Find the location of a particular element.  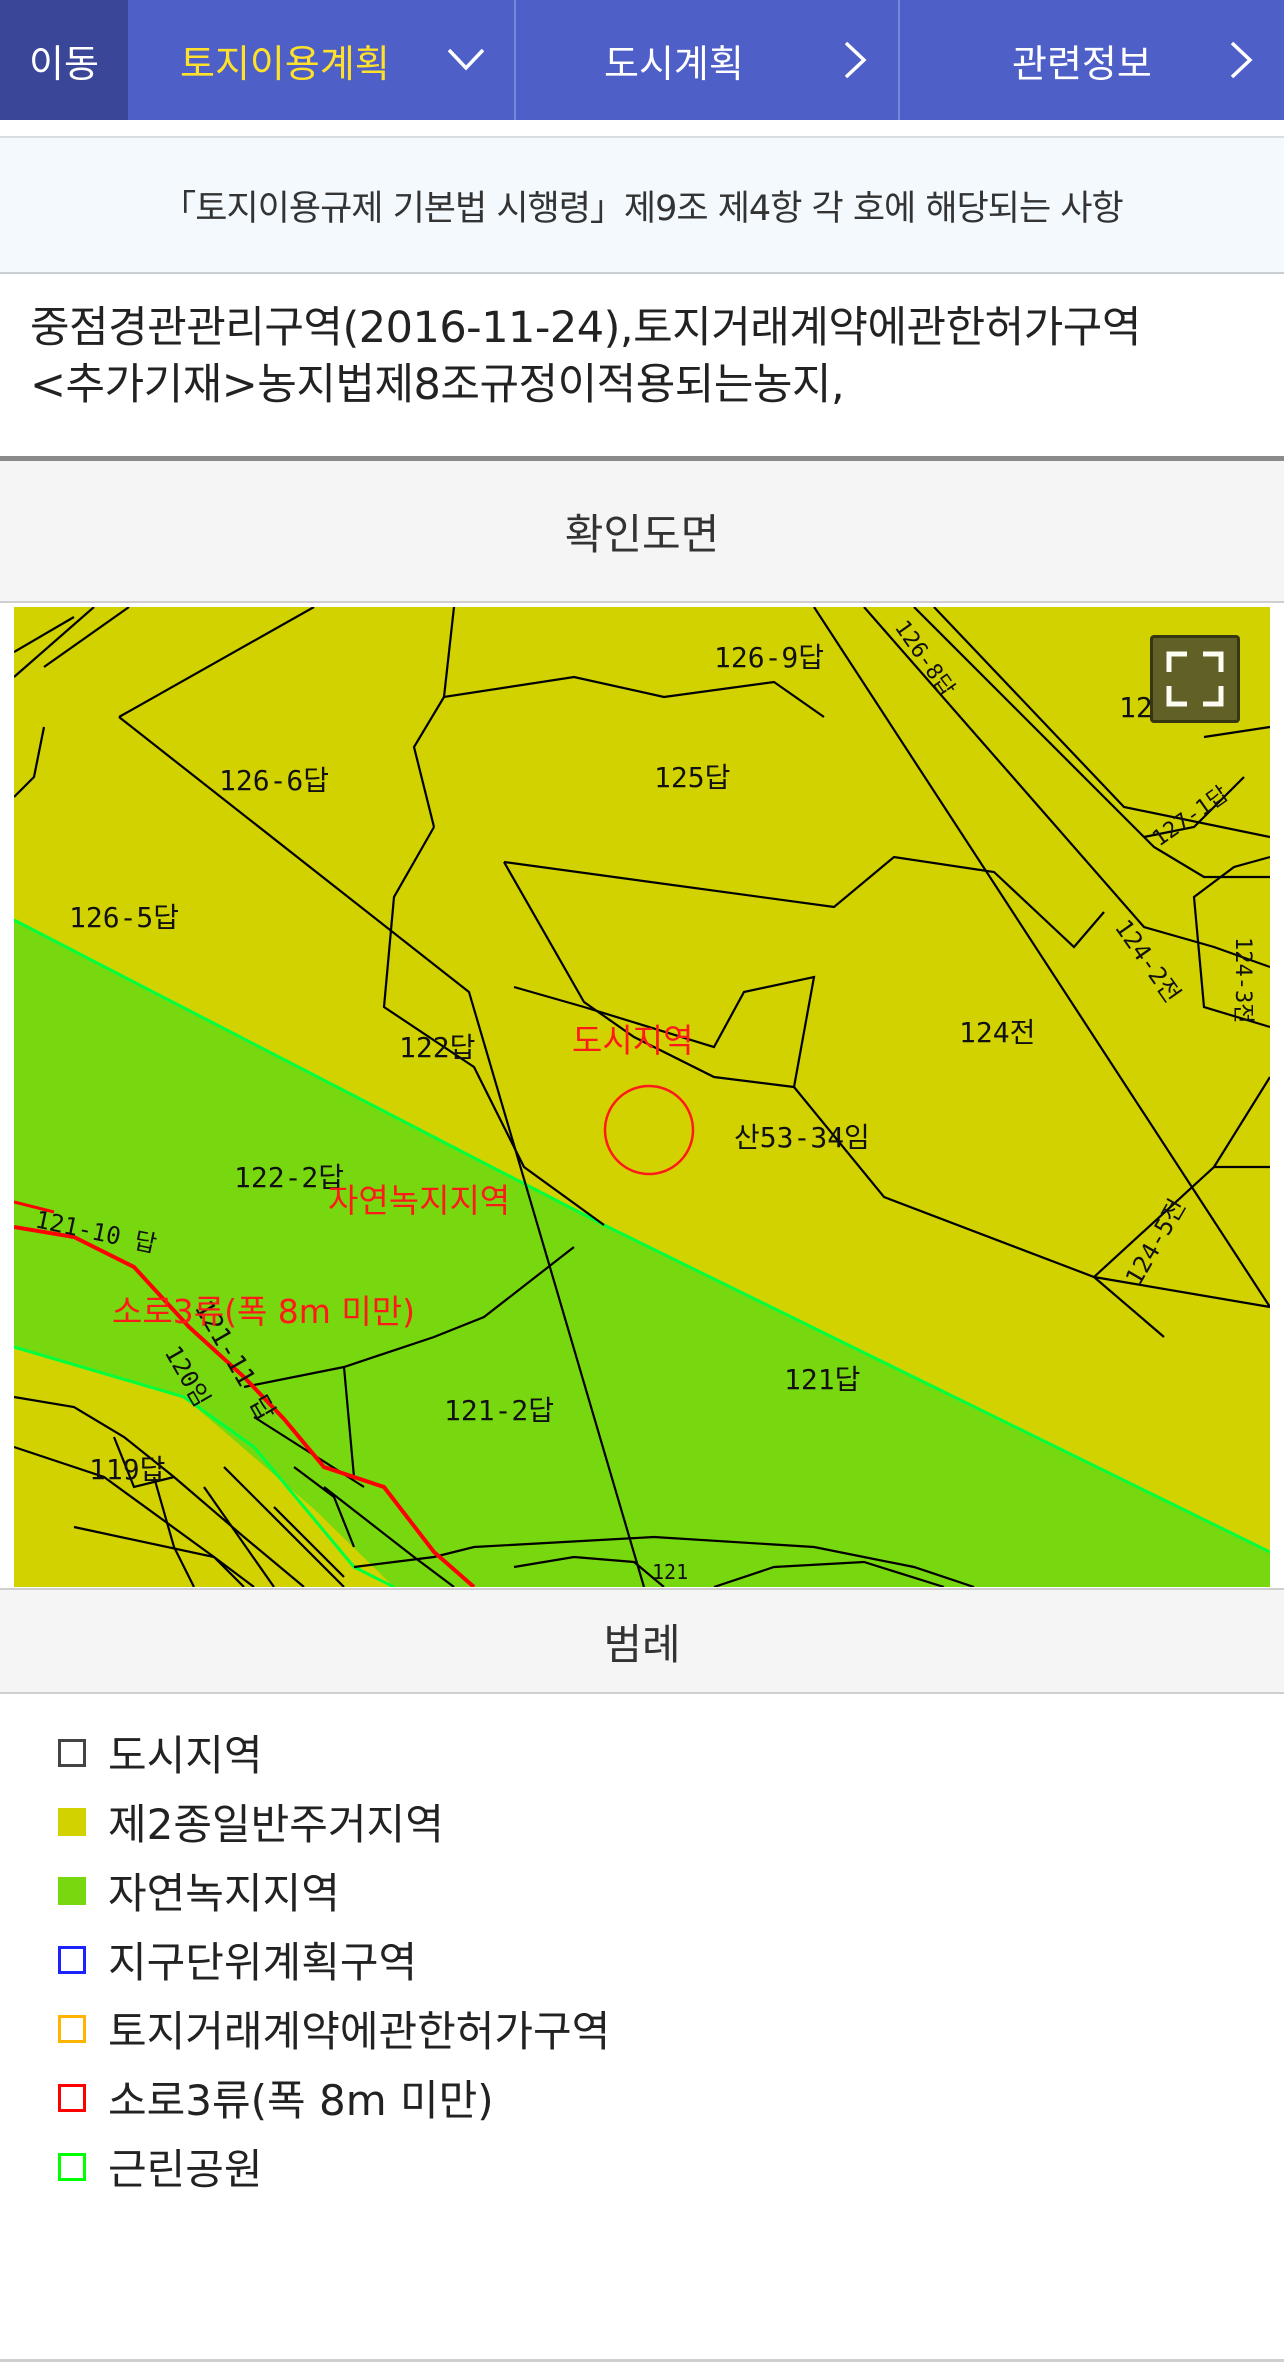

legend-section-title: 범례 is located at coordinates (642, 1641).